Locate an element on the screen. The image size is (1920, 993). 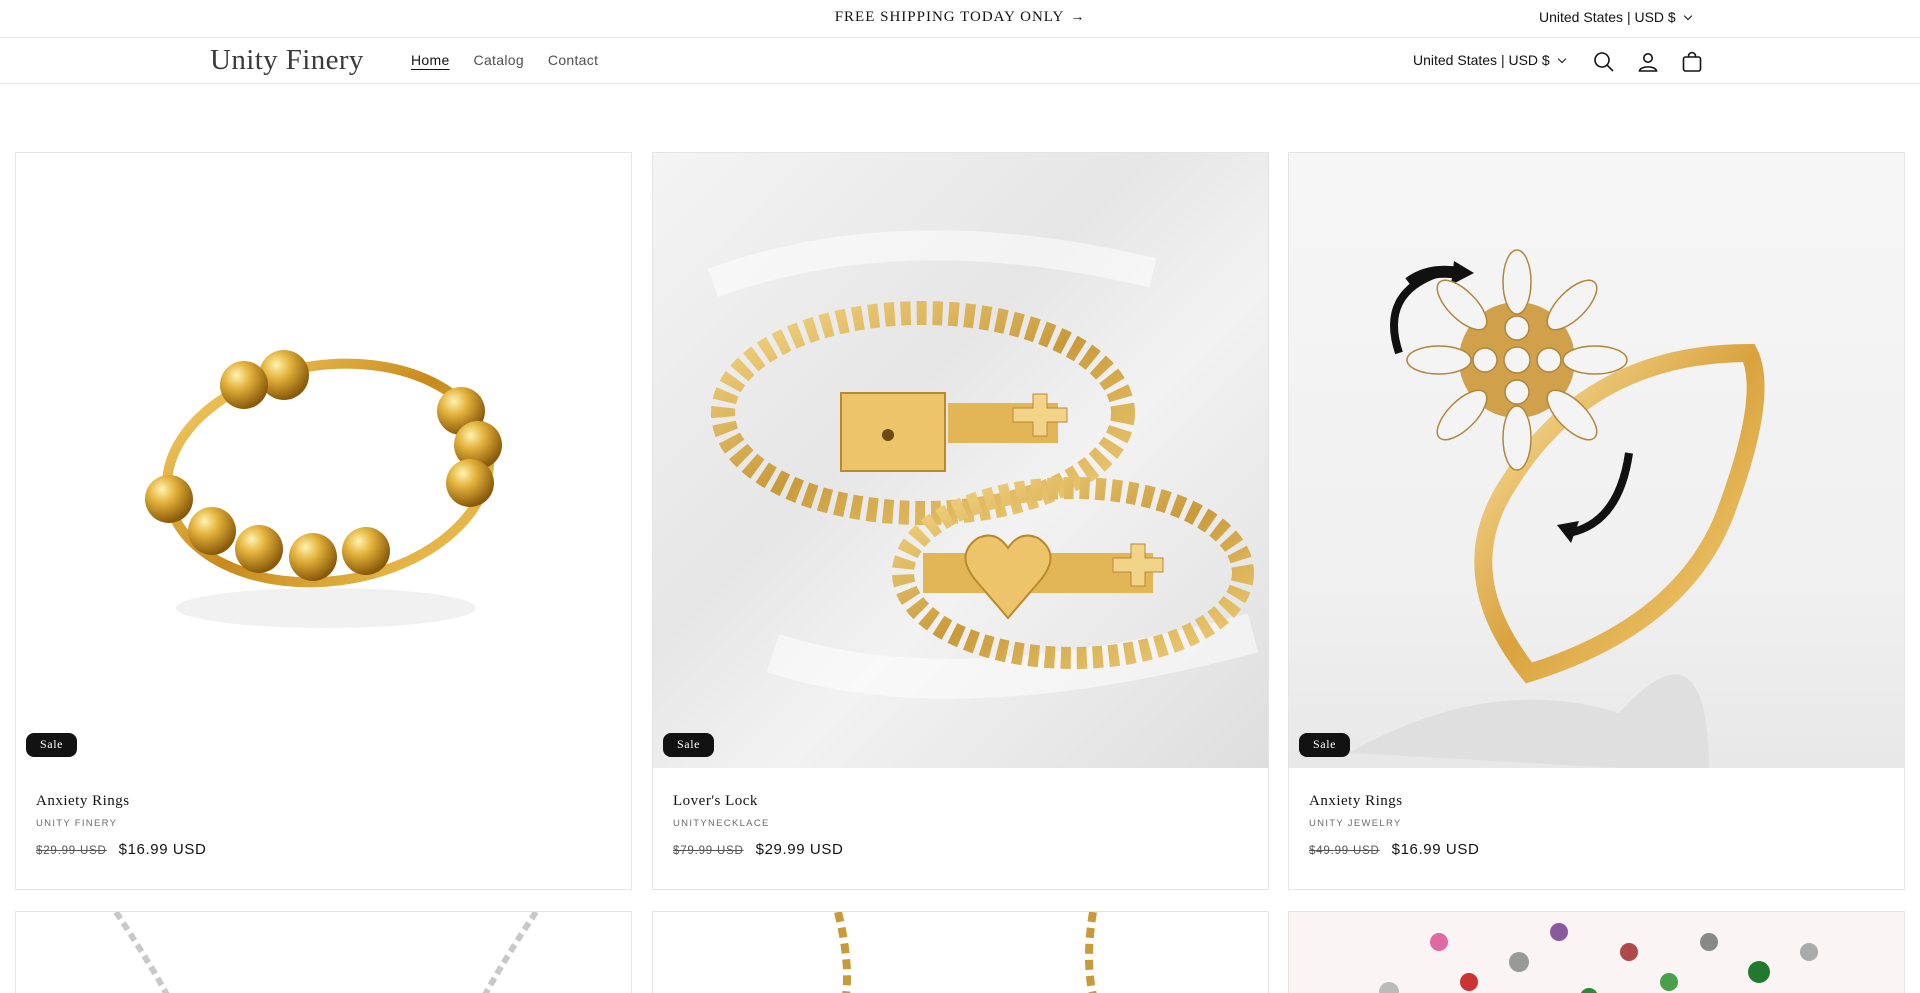
product-price: $49.99 USD $16.99 USD is located at coordinates (1394, 849).